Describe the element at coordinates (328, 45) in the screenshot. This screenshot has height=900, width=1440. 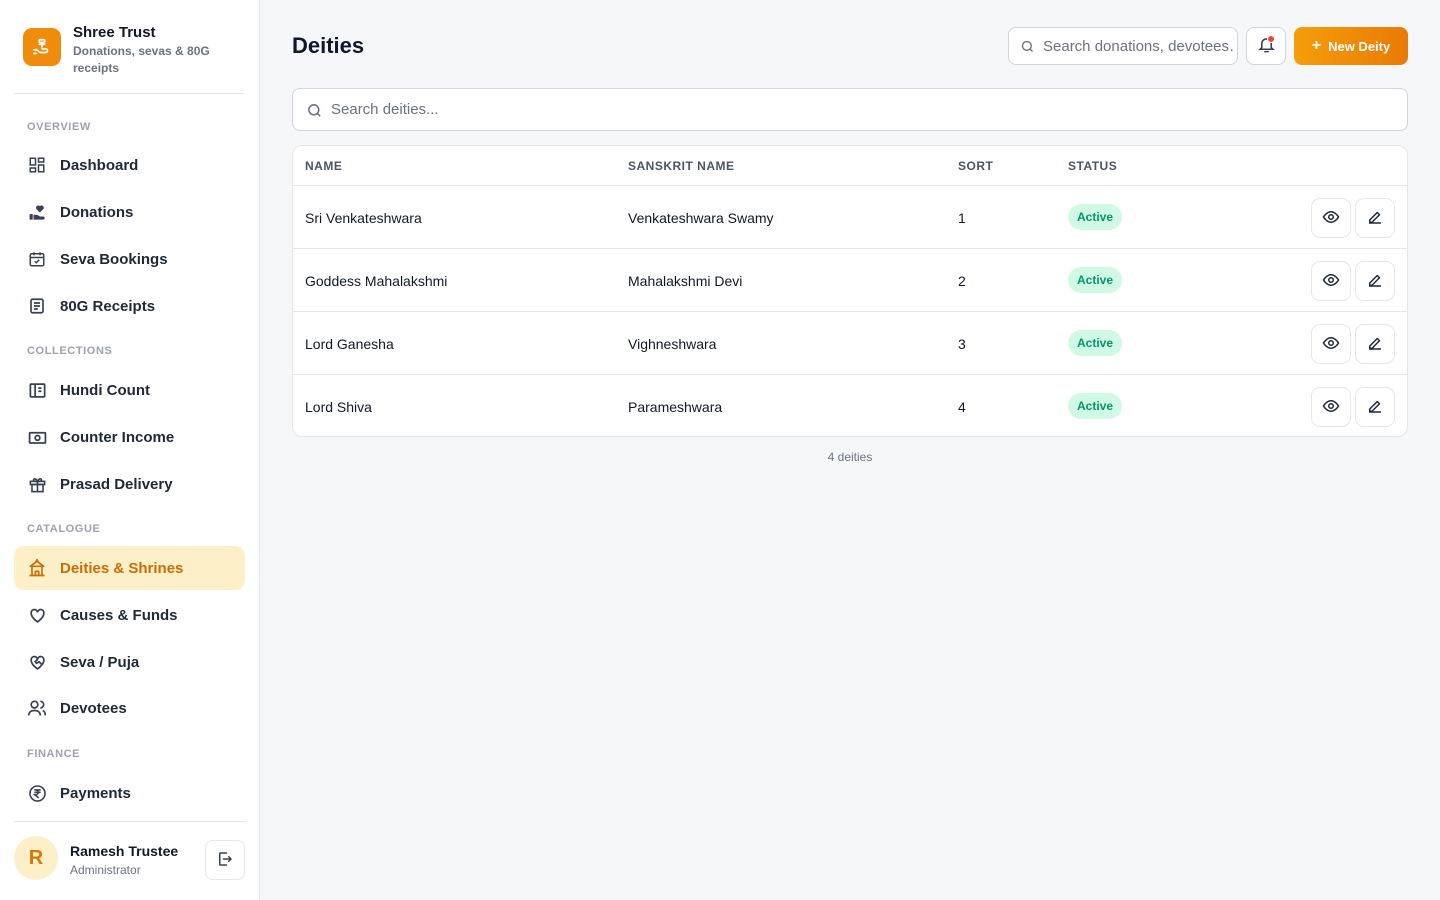
I see `page-title: Deities` at that location.